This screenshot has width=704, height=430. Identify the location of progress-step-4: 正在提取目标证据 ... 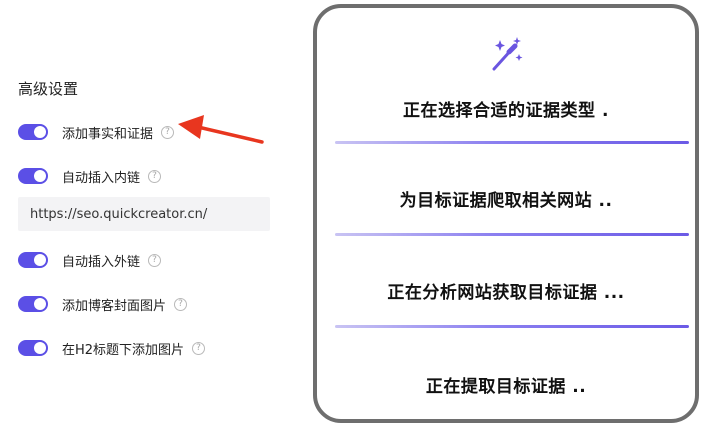
(506, 387).